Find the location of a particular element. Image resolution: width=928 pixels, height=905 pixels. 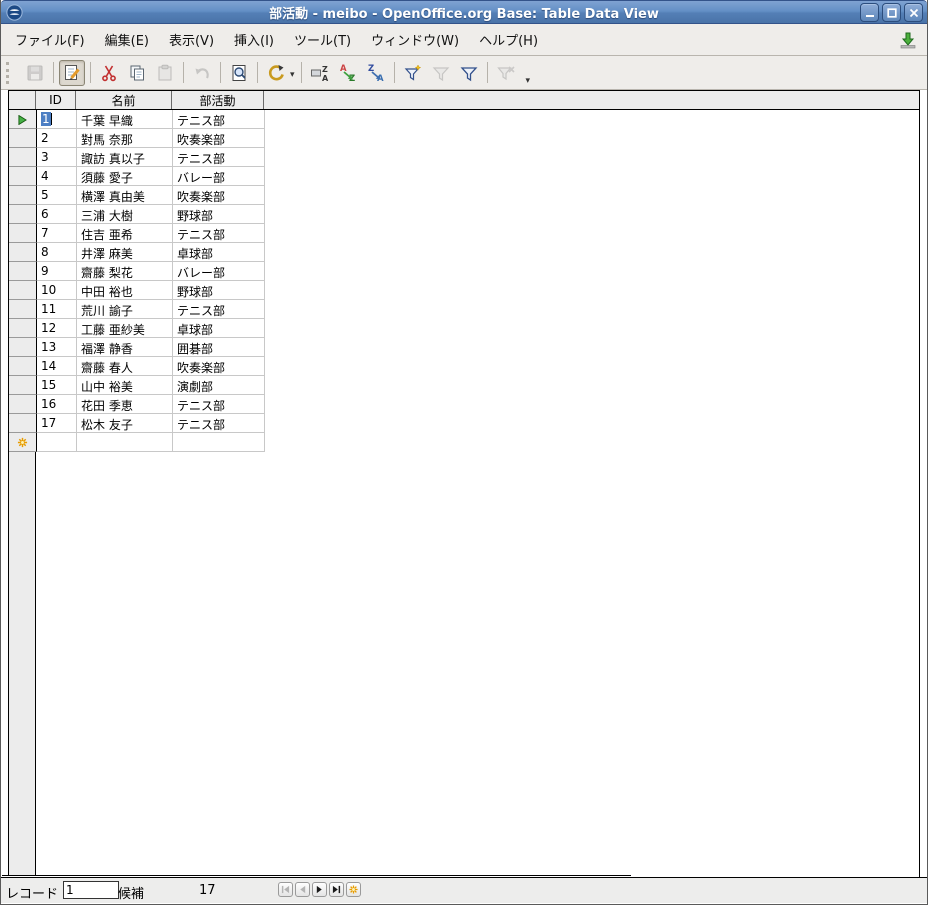

menu-window: ウィンドウ(W) is located at coordinates (415, 39).